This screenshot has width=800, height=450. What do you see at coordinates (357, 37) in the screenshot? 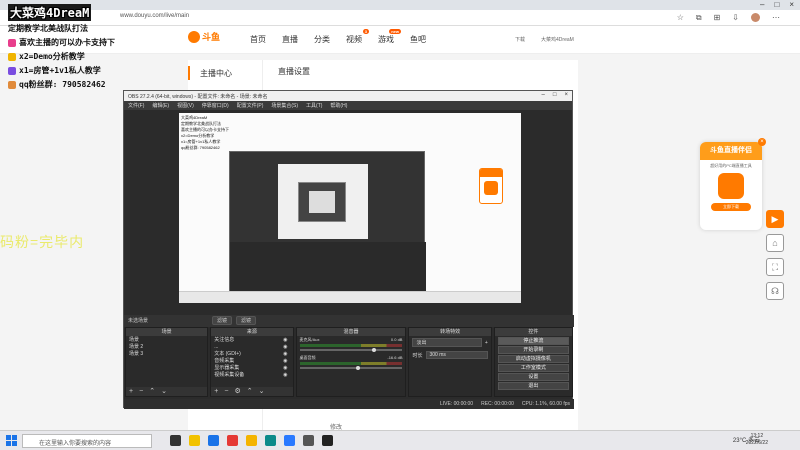
I see `nav-video: 视频 3` at bounding box center [357, 37].